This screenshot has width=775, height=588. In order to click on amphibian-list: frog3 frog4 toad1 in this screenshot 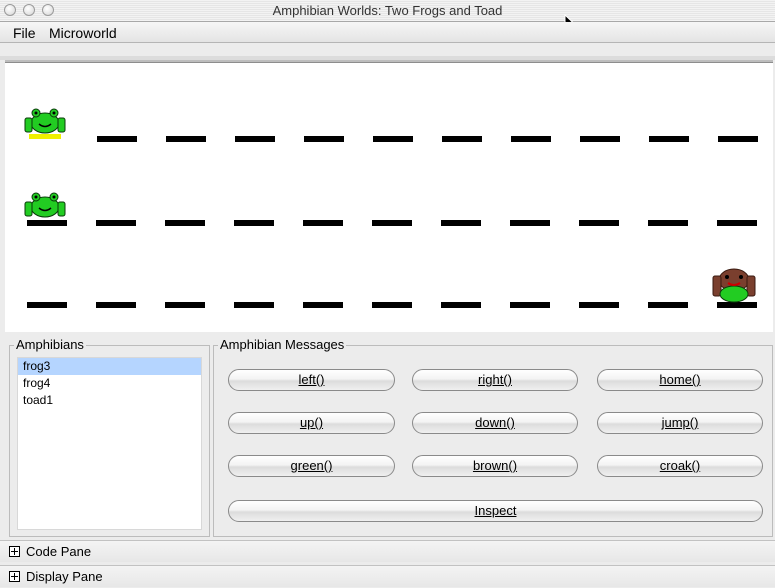, I will do `click(109, 443)`.